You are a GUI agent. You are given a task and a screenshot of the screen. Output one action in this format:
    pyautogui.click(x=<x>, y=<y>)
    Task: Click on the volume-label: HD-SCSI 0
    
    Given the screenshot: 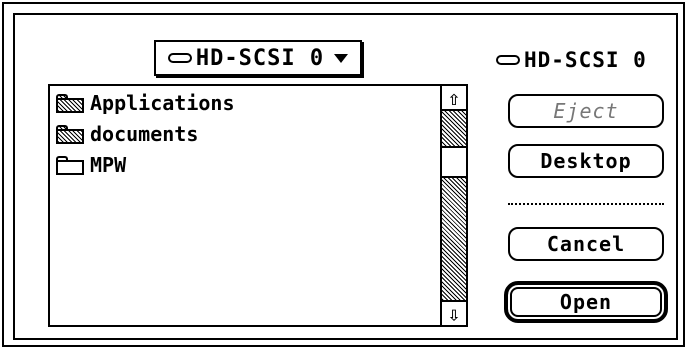 What is the action you would take?
    pyautogui.click(x=585, y=60)
    